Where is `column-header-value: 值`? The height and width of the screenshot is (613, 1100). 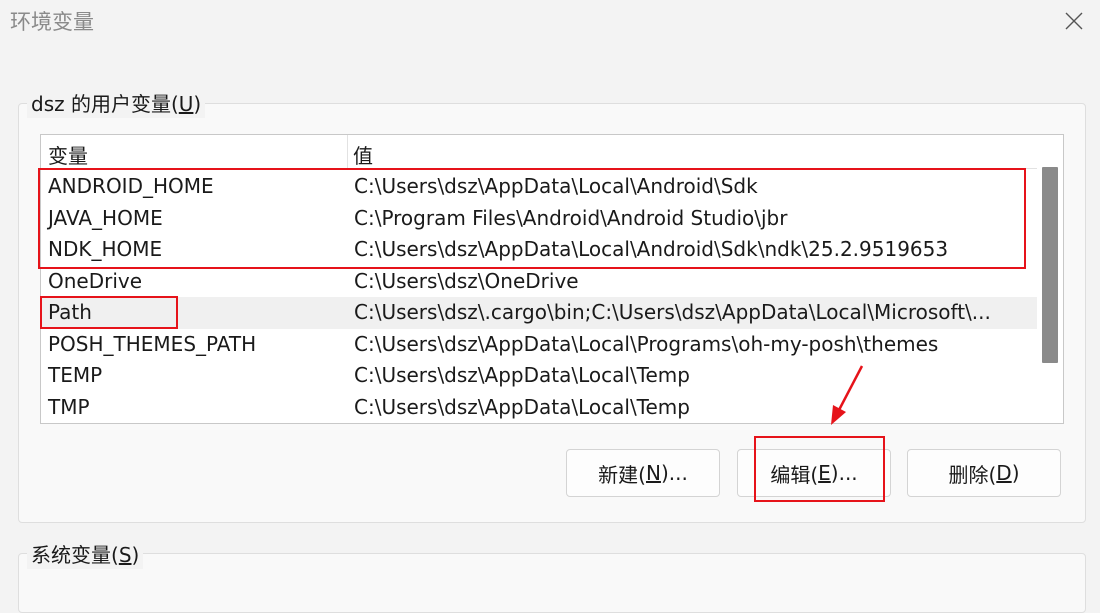
column-header-value: 值 is located at coordinates (363, 154).